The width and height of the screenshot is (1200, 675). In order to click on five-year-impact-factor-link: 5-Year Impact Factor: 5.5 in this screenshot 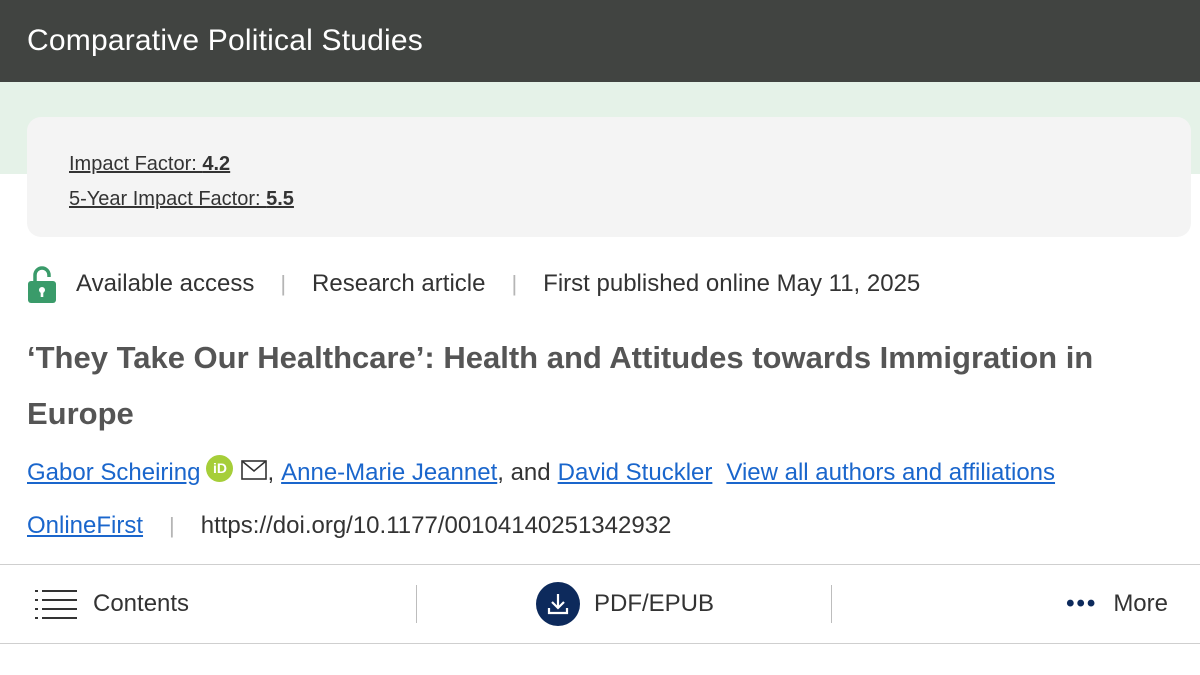, I will do `click(630, 199)`.